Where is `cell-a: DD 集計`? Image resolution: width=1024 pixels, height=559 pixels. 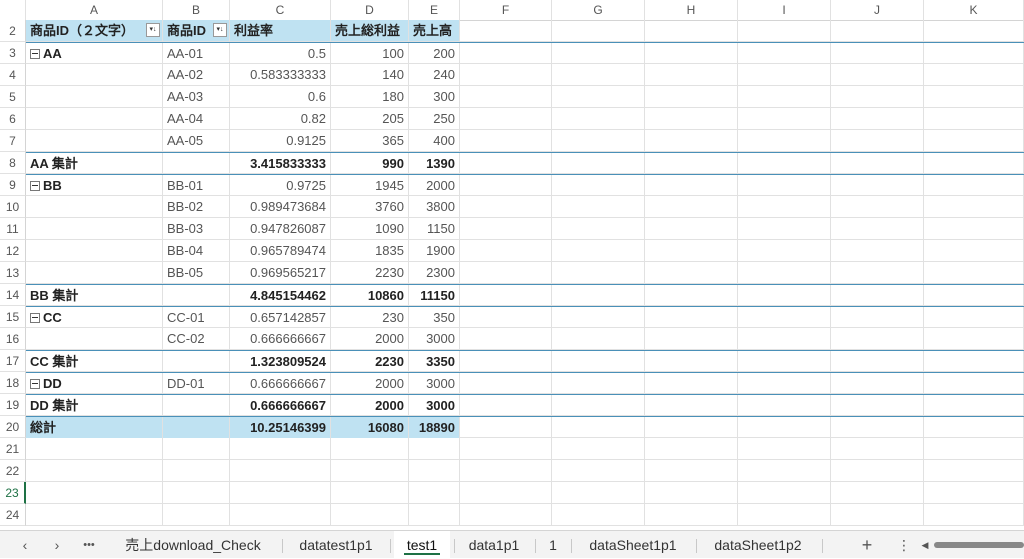 cell-a: DD 集計 is located at coordinates (94, 405).